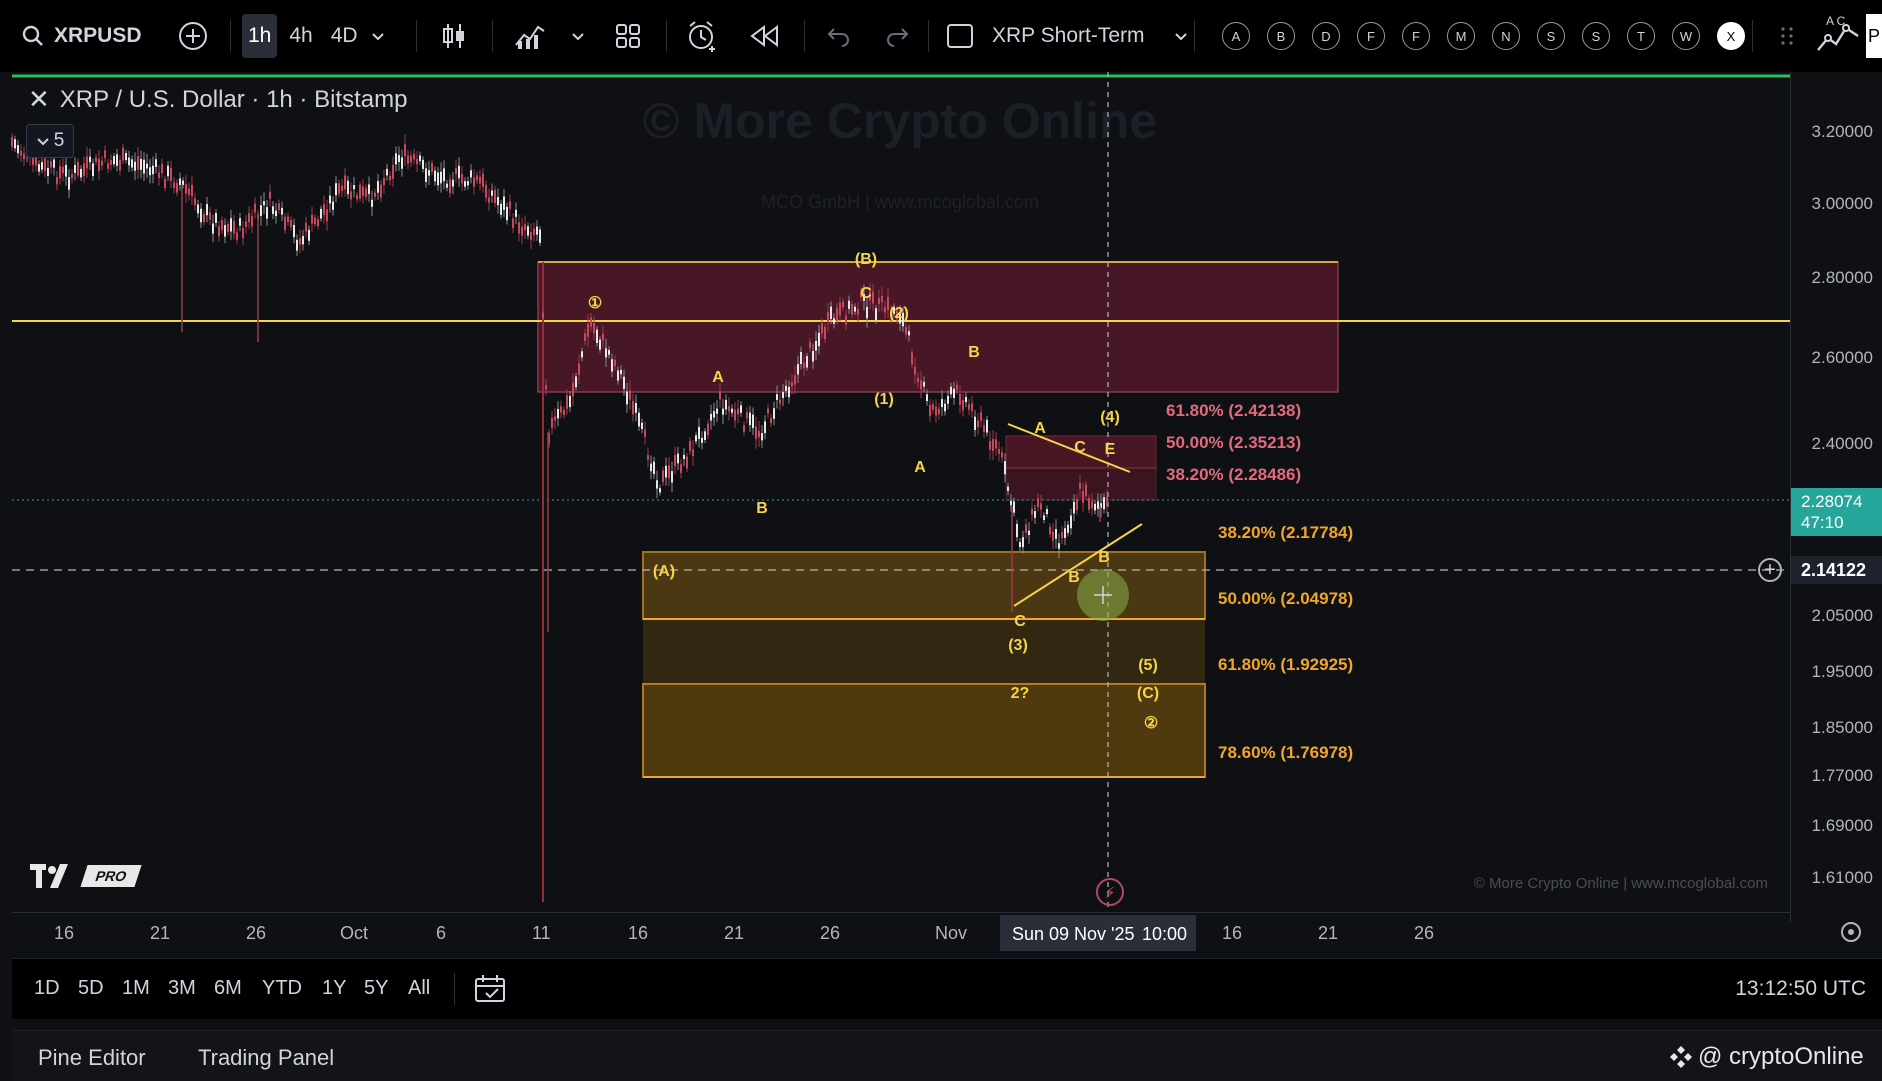 The image size is (1882, 1081). What do you see at coordinates (419, 988) in the screenshot?
I see `range-button-all: All` at bounding box center [419, 988].